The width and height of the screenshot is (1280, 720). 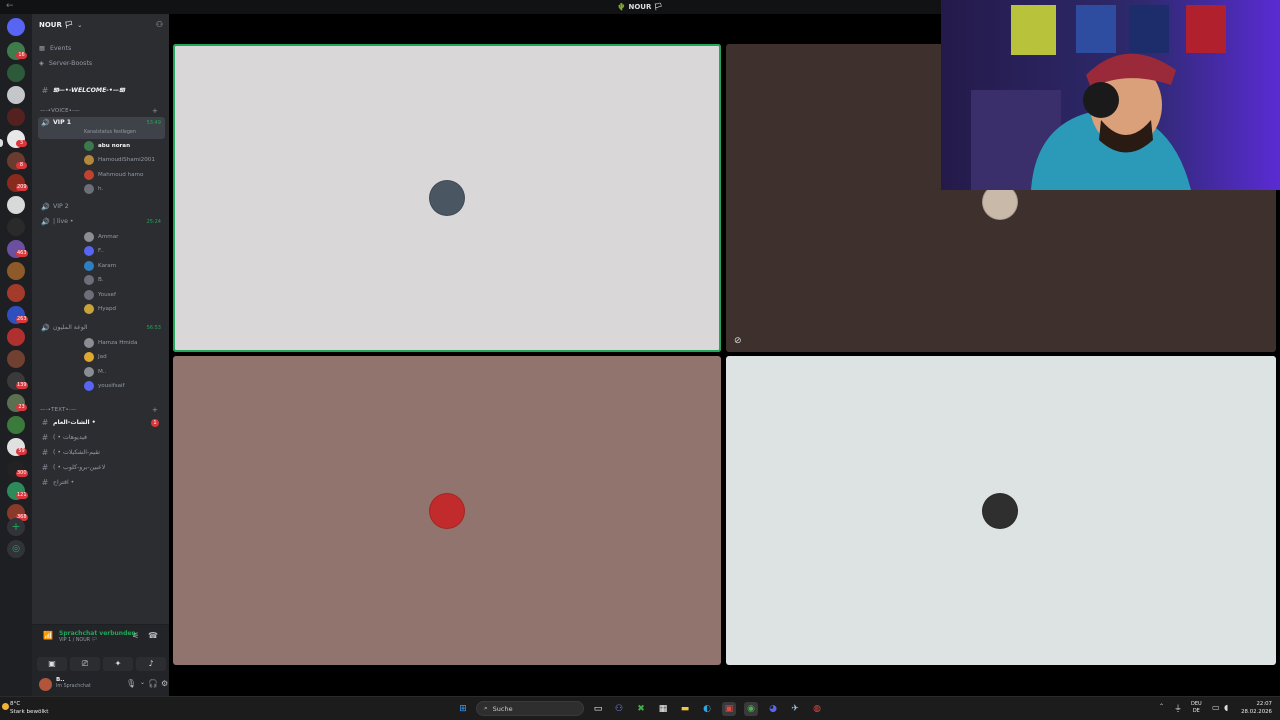 I want to click on usb-icon: ⏚, so click(x=1178, y=708).